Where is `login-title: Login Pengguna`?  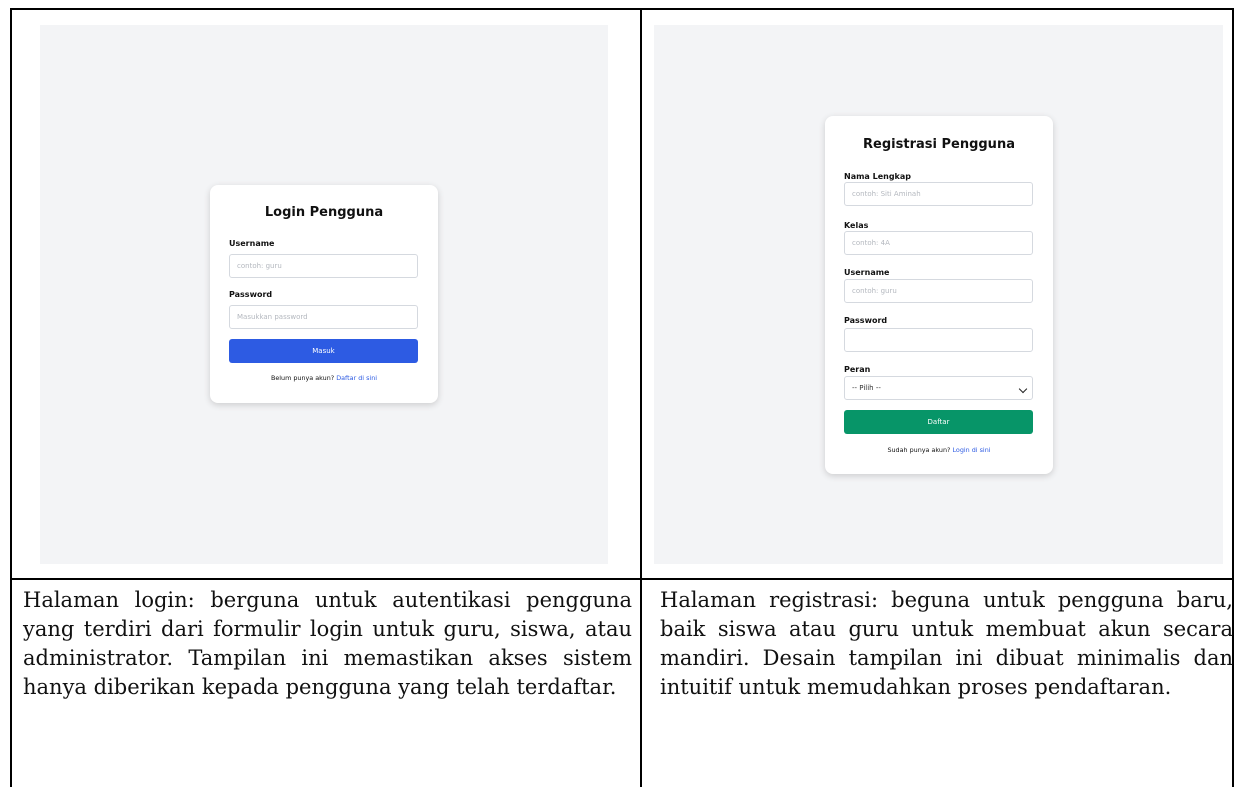 login-title: Login Pengguna is located at coordinates (324, 212).